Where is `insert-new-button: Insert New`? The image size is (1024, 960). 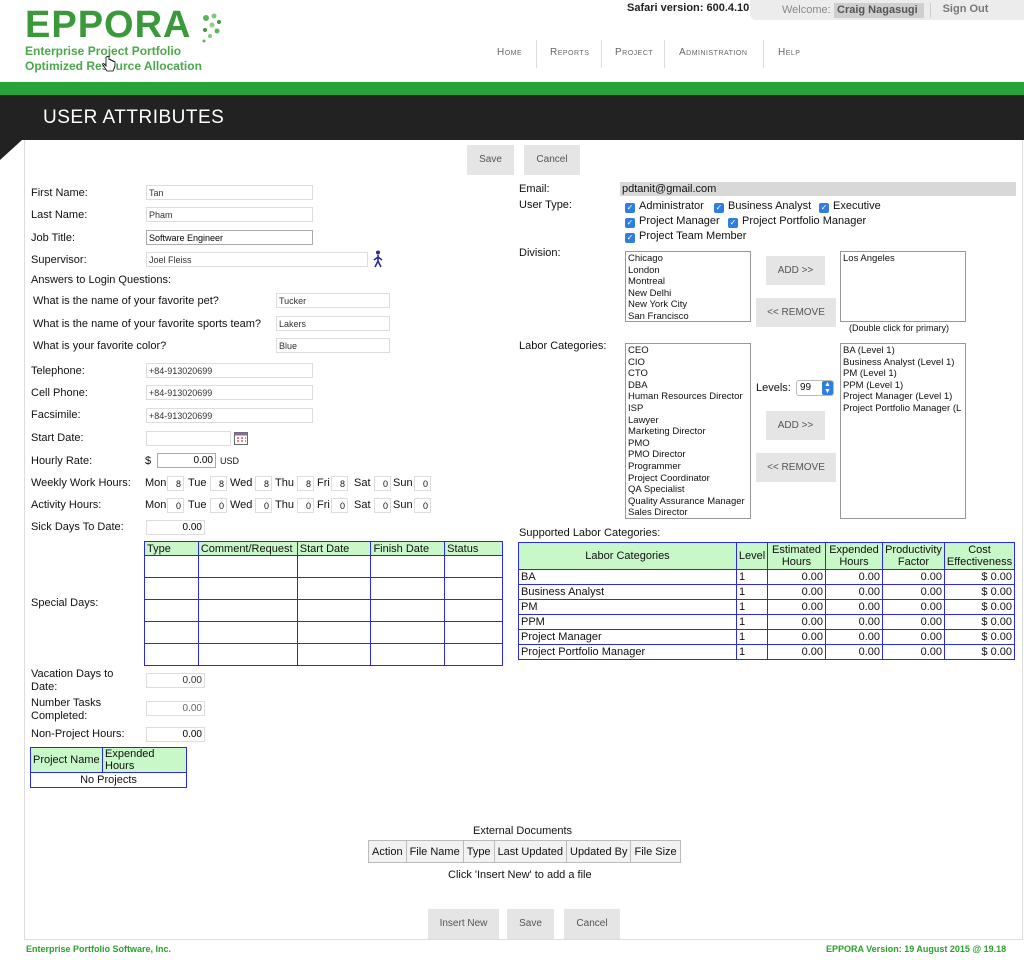
insert-new-button: Insert New is located at coordinates (463, 924).